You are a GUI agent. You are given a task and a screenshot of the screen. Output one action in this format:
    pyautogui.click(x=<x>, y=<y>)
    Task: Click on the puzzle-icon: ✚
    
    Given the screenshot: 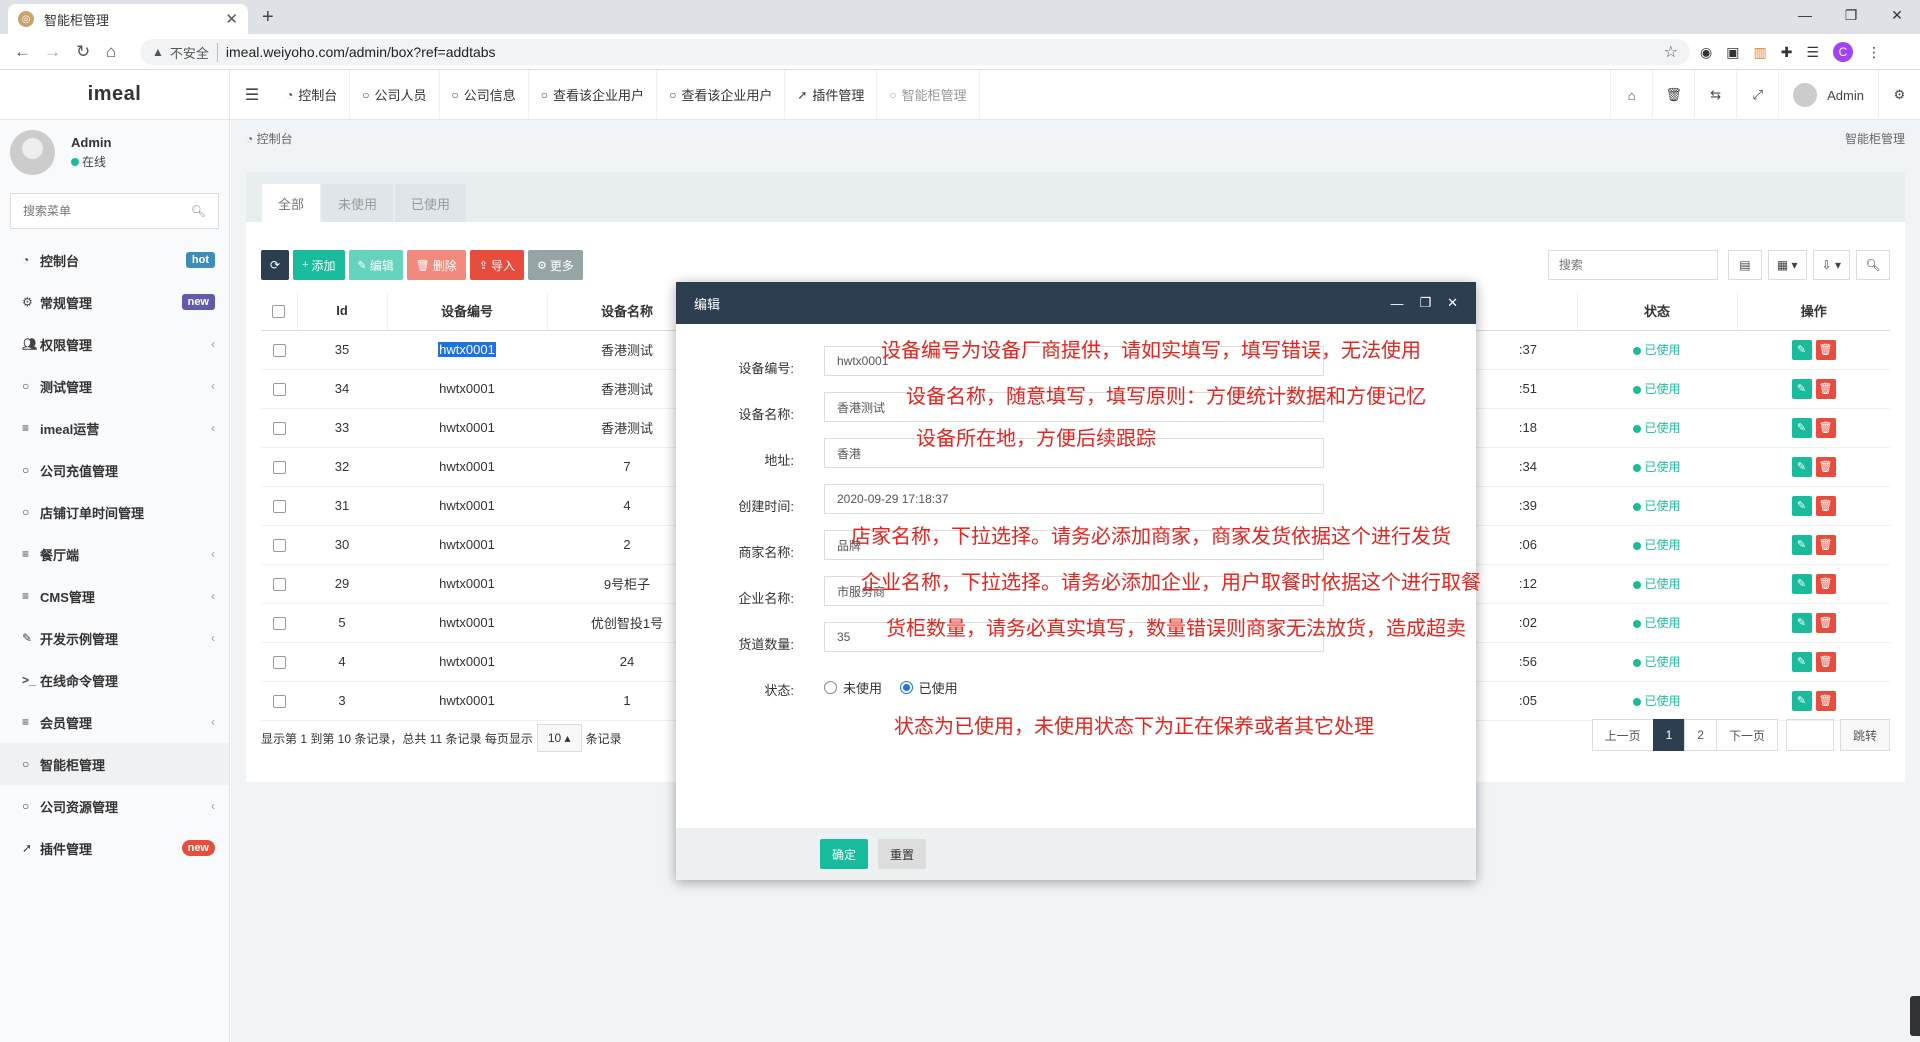 What is the action you would take?
    pyautogui.click(x=1787, y=52)
    